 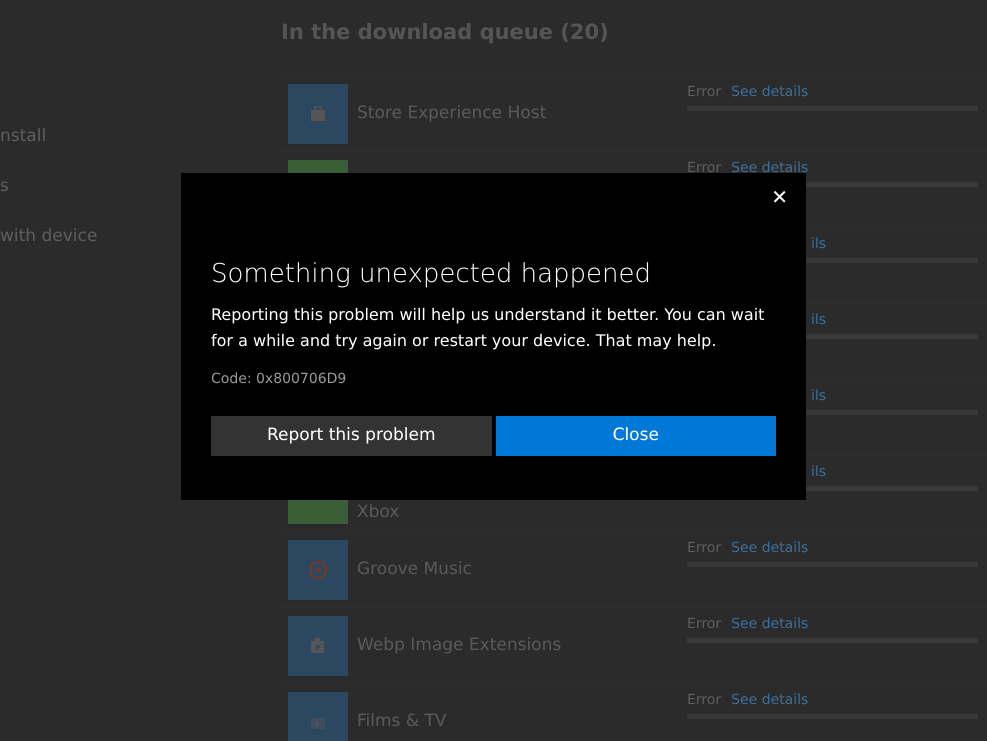 I want to click on error-code: Code: 0x800706D9, so click(x=279, y=380).